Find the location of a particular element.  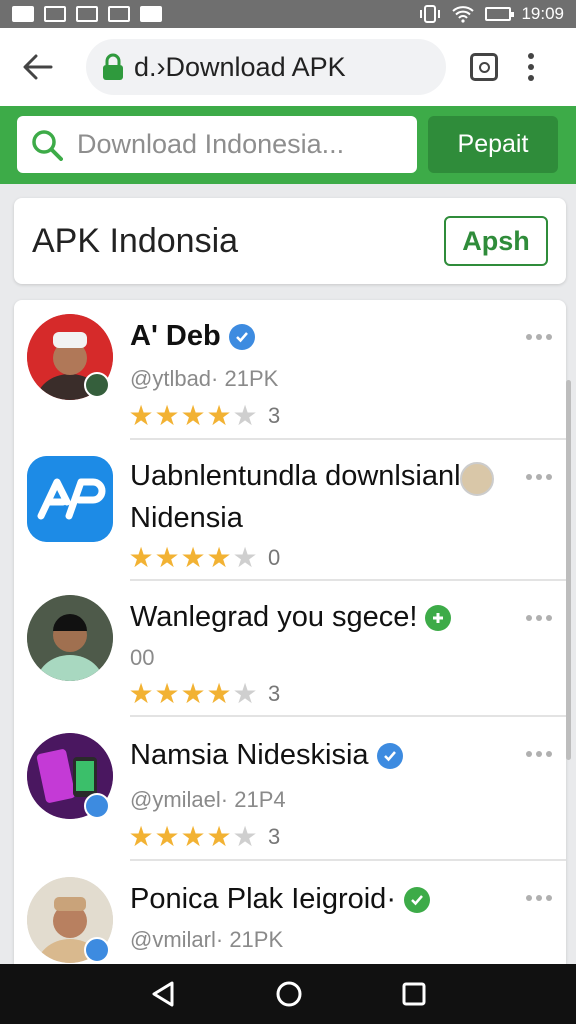

wifi-icon is located at coordinates (463, 14).